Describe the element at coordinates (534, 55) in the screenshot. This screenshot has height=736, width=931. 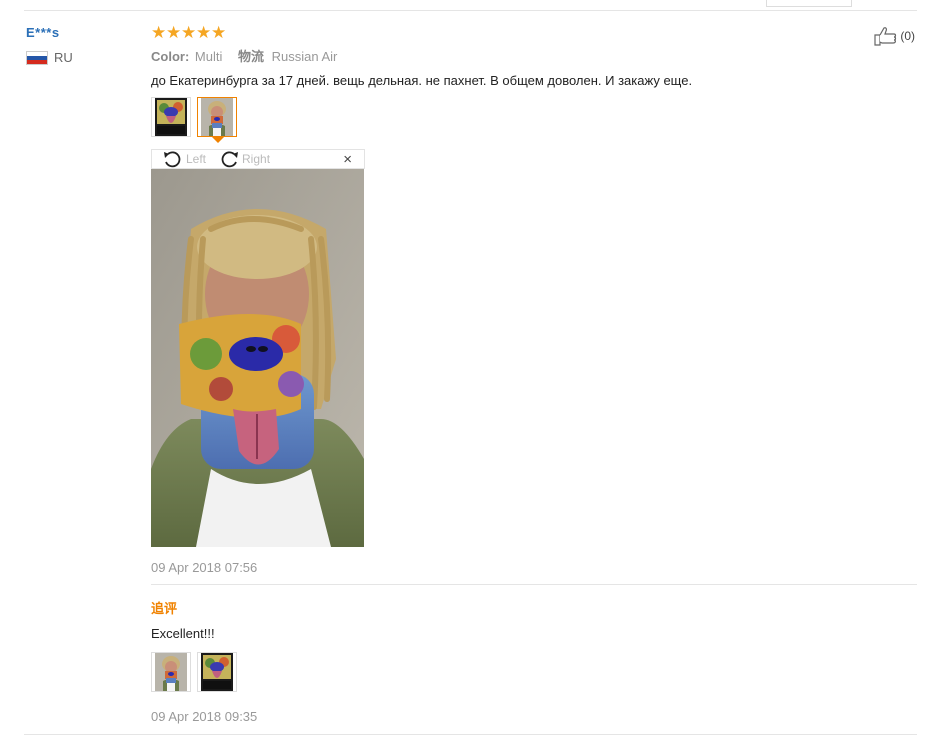
I see `review-meta: Color: Multi 物流 Russian Air` at that location.